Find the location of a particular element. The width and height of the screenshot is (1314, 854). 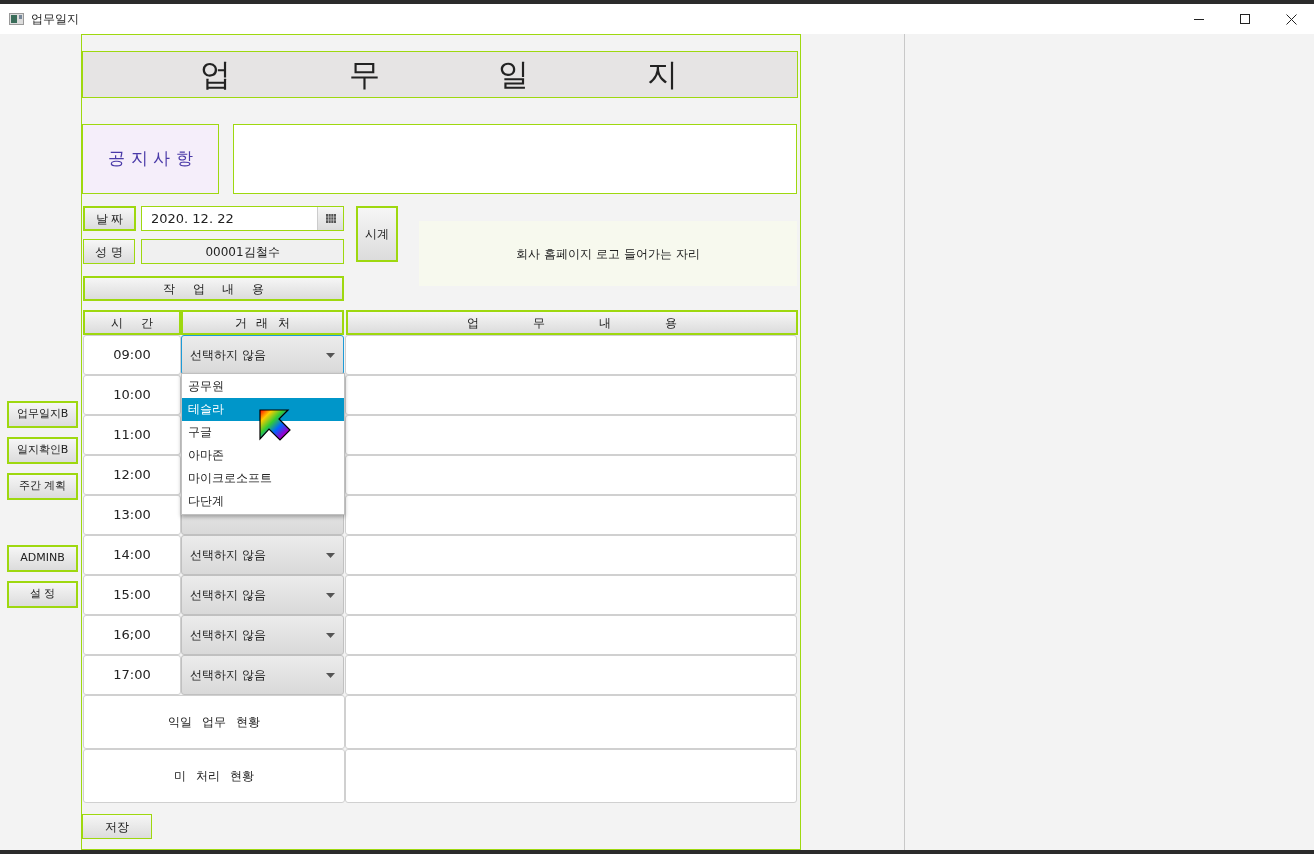

sidebar-button: ADMINB is located at coordinates (42, 558).